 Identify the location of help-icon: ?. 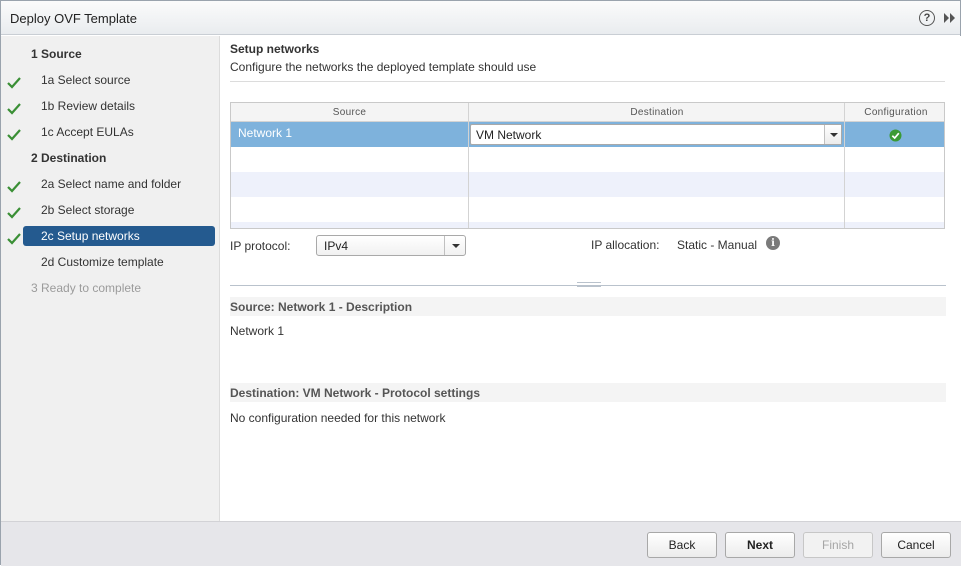
(927, 18).